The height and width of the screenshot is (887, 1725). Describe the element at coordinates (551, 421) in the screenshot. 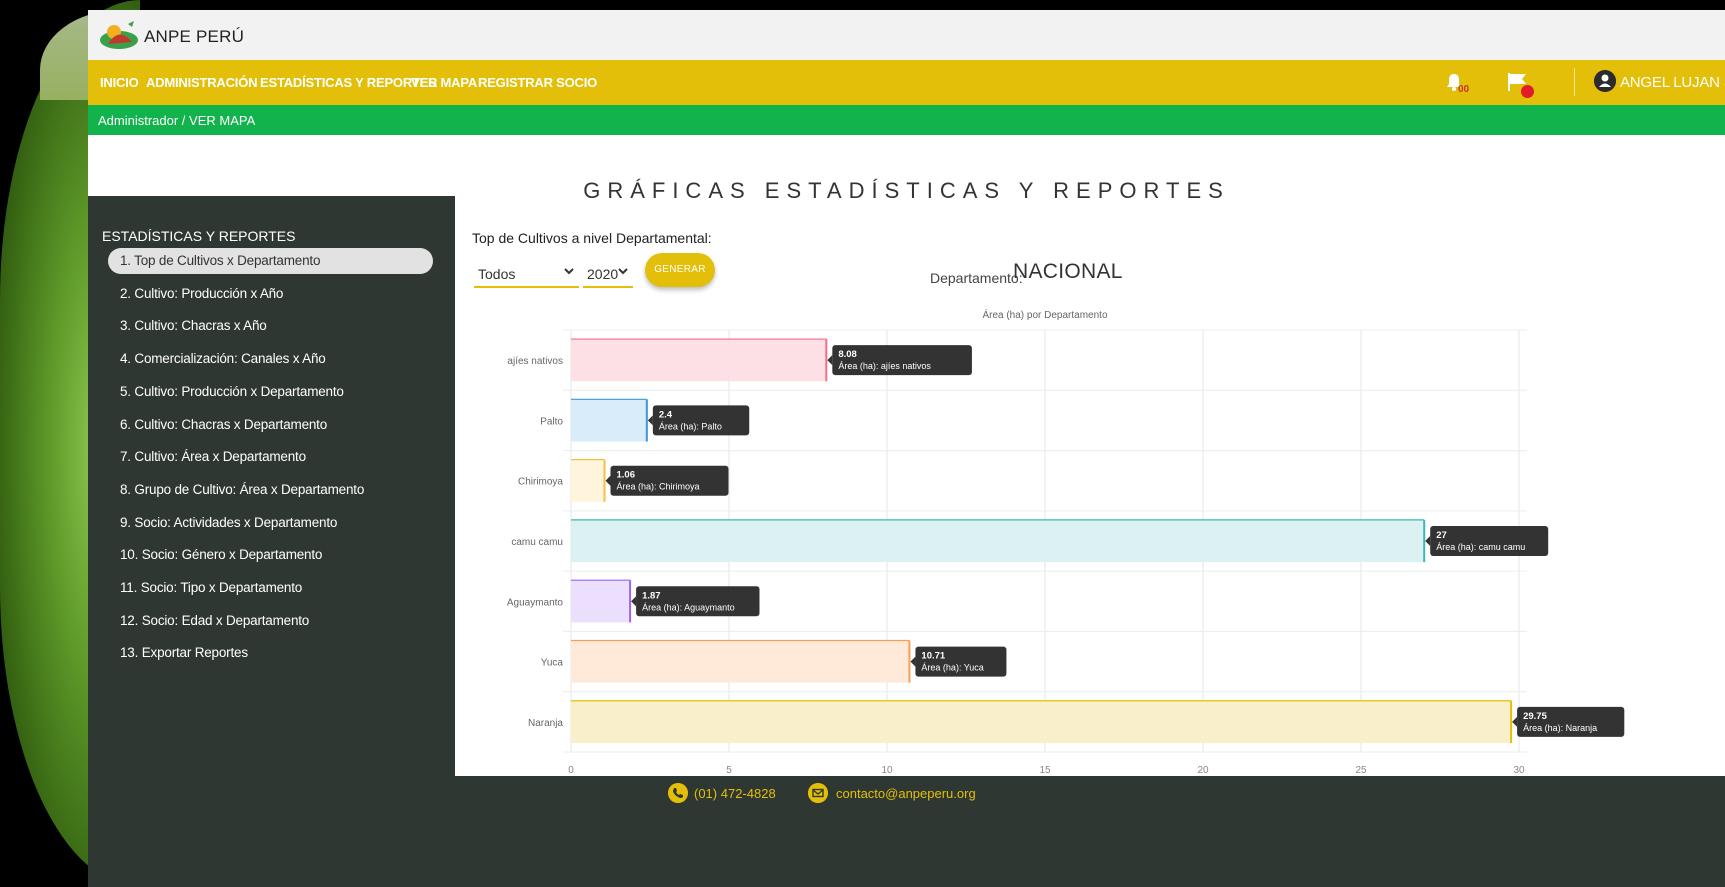

I see `y-category-label: Palto` at that location.